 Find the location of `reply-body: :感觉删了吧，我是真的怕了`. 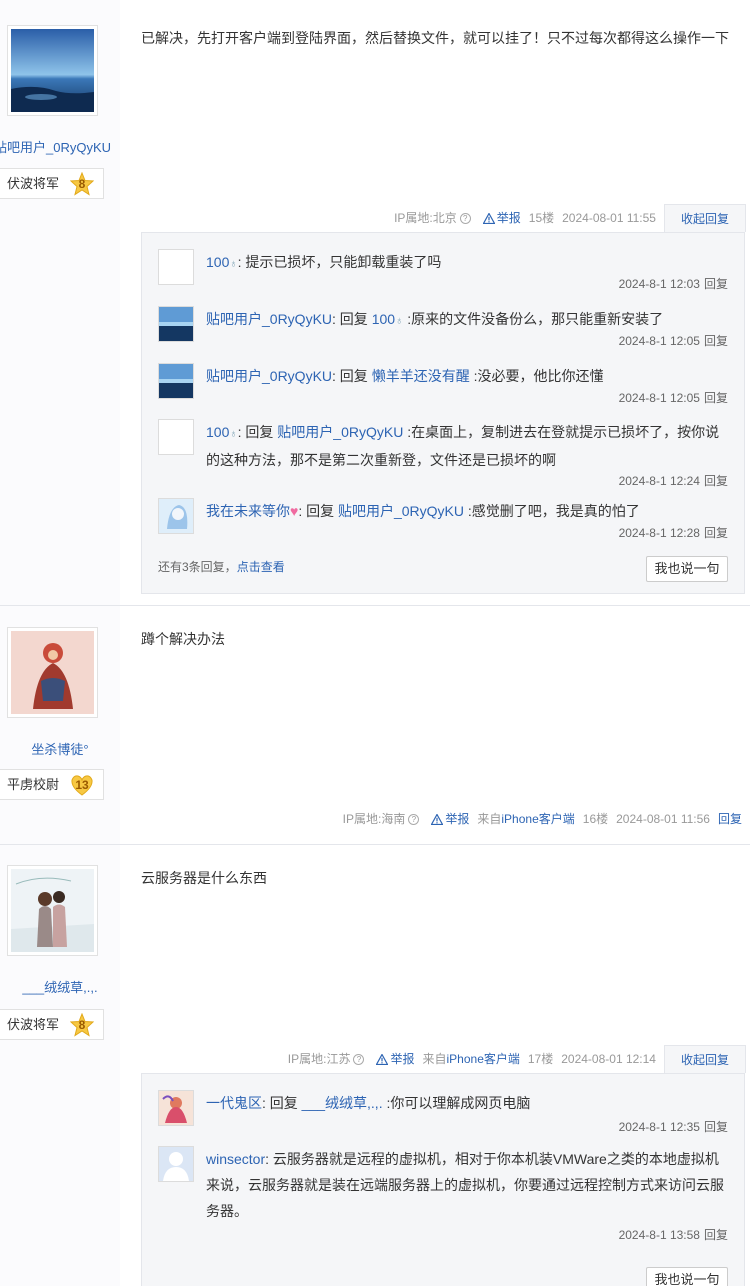

reply-body: :感觉删了吧，我是真的怕了 is located at coordinates (552, 511).